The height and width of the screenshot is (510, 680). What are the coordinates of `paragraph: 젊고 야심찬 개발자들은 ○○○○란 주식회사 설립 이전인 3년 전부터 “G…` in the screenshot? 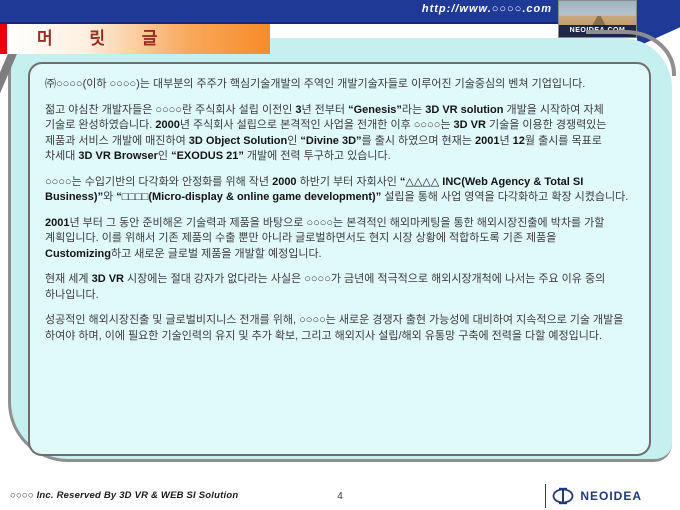 It's located at (326, 133).